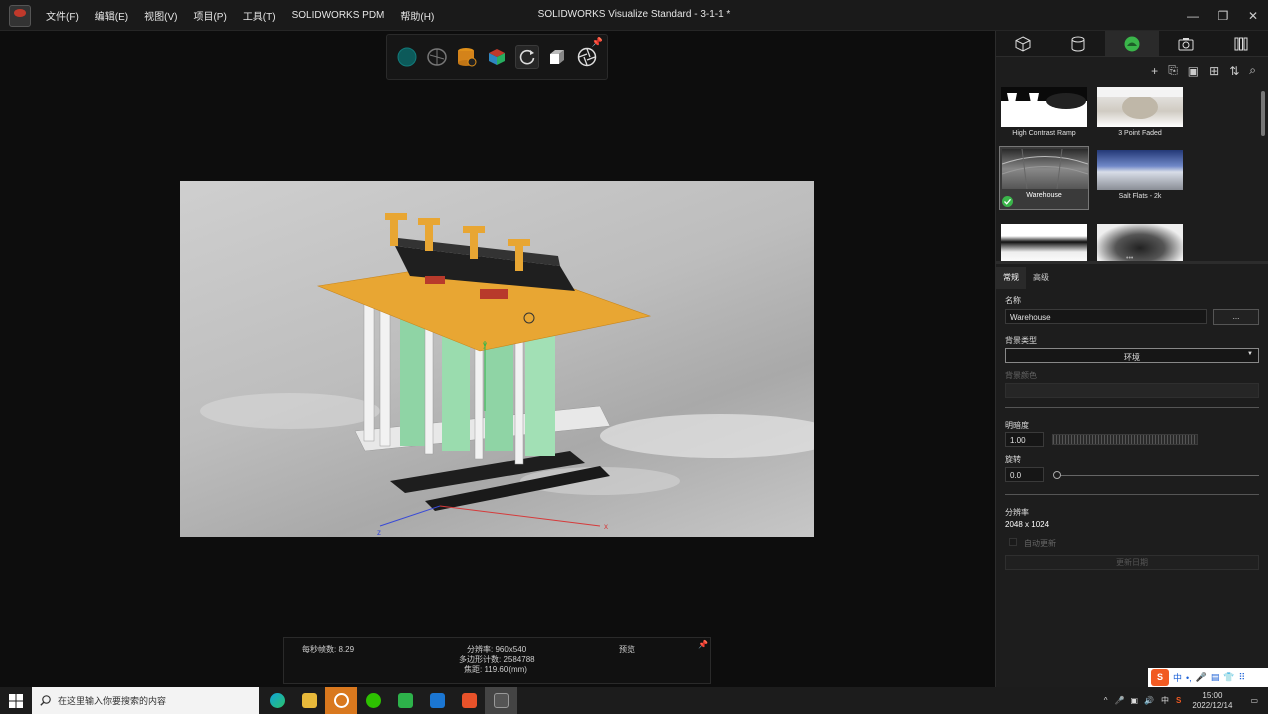  What do you see at coordinates (1250, 354) in the screenshot?
I see `chevron-down-icon: ▼` at bounding box center [1250, 354].